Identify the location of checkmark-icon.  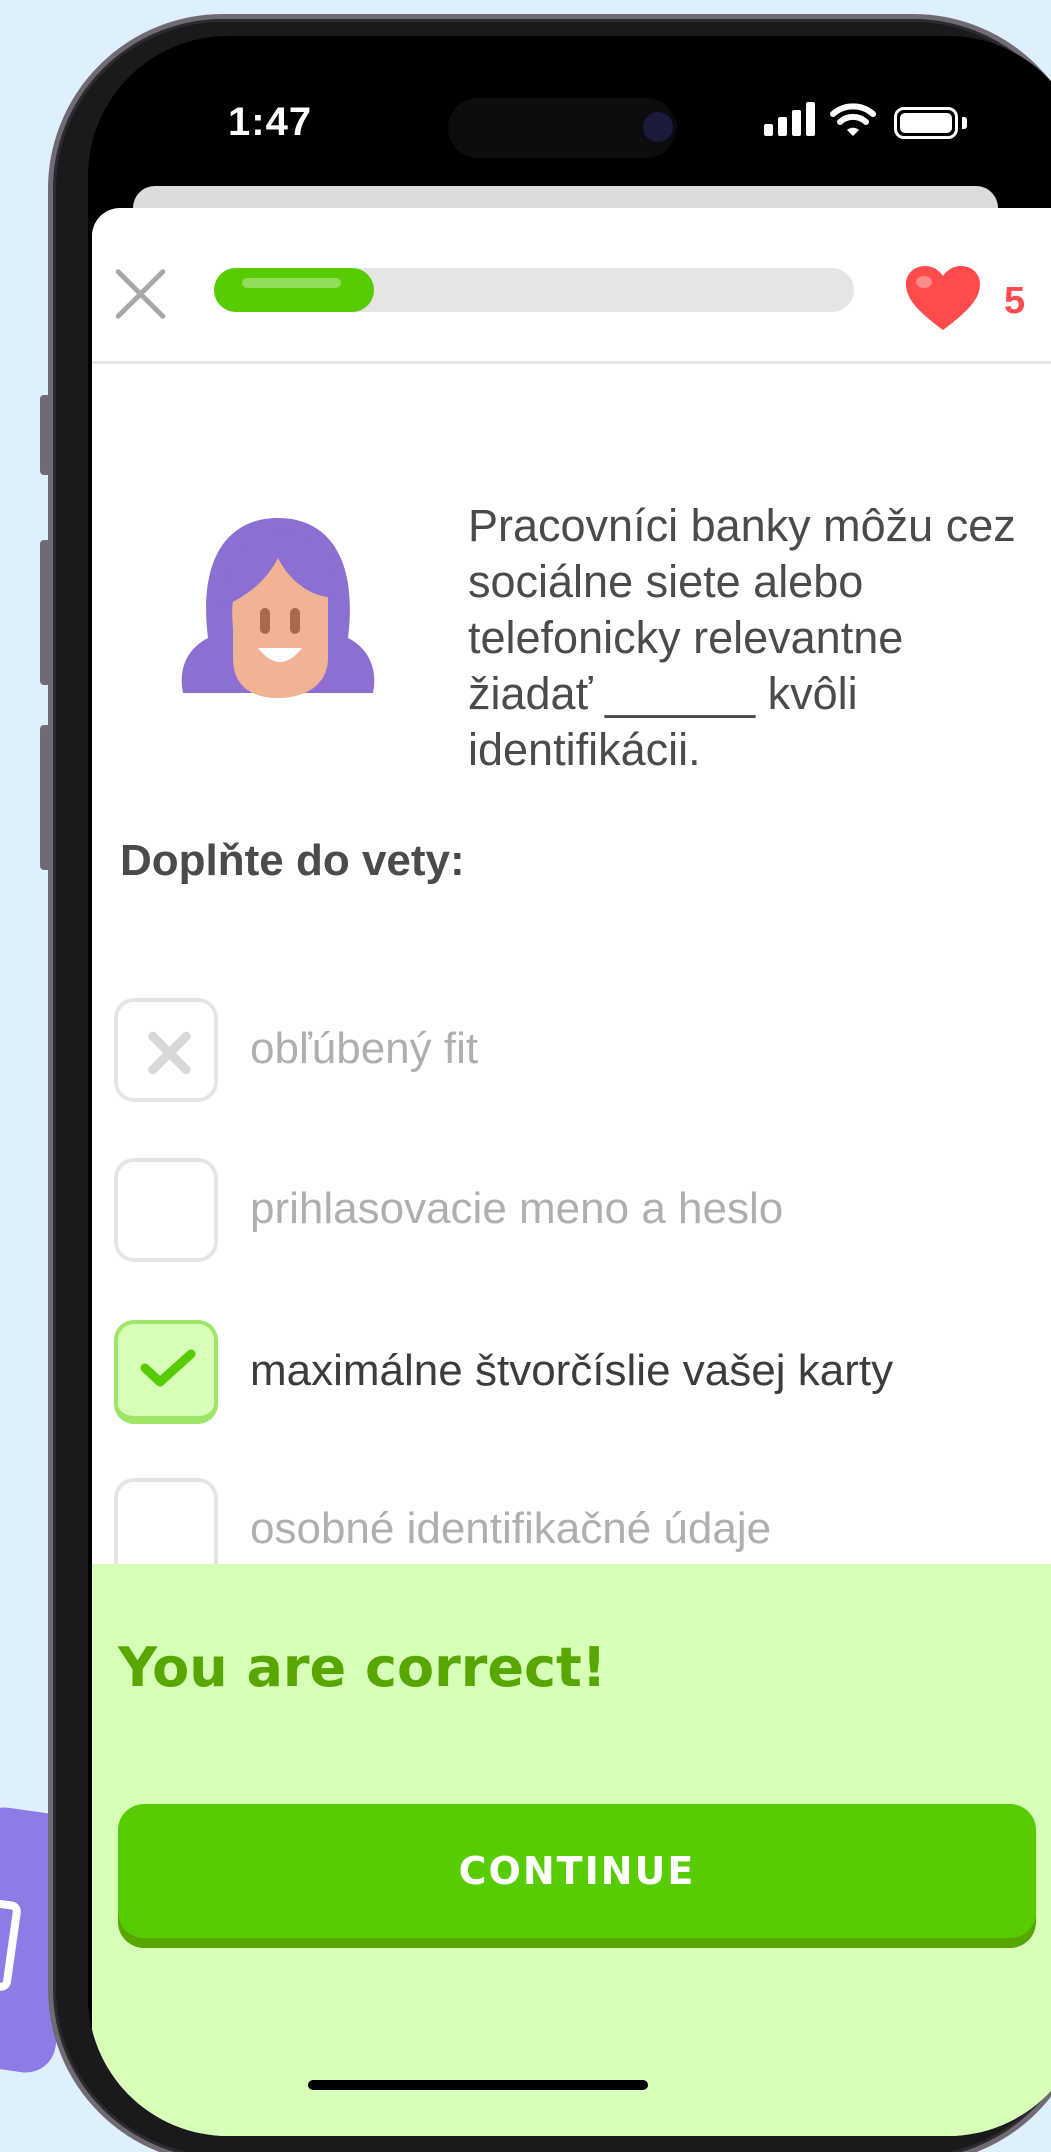
(168, 1368).